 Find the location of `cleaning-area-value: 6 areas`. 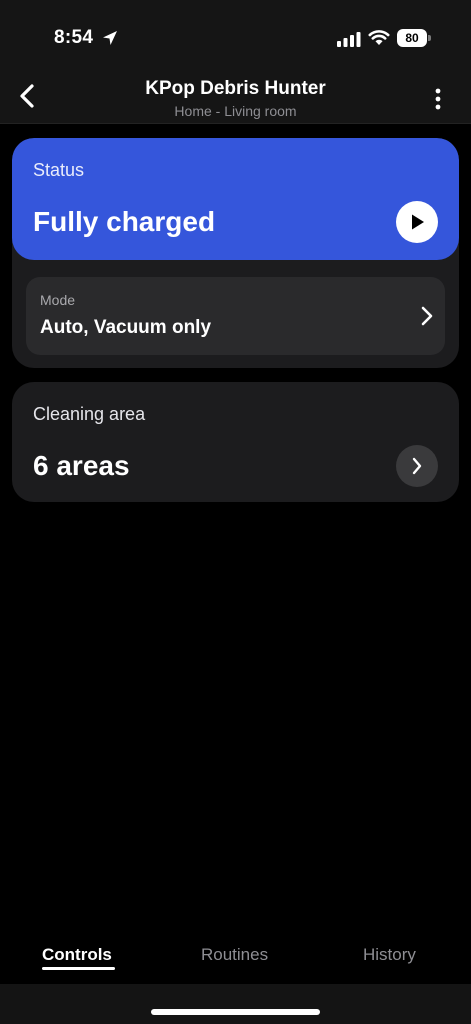

cleaning-area-value: 6 areas is located at coordinates (81, 465).